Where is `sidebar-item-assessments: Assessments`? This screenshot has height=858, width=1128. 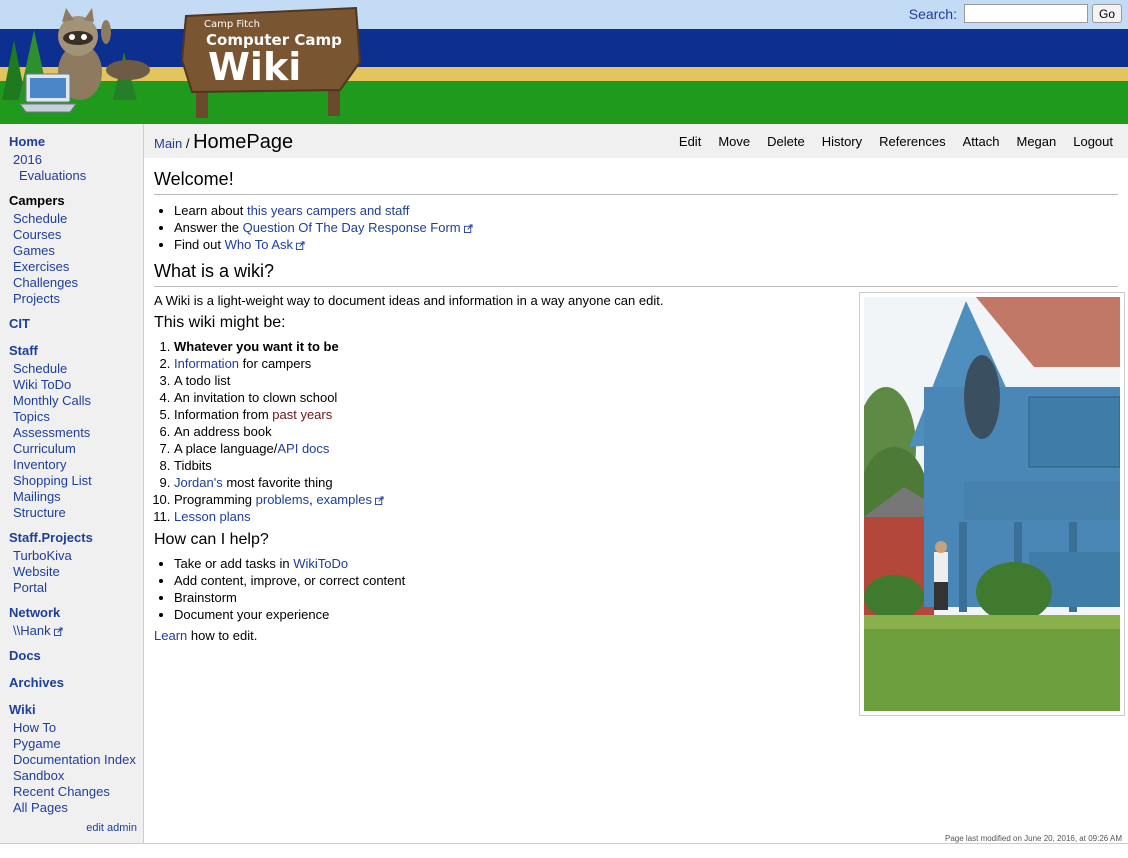
sidebar-item-assessments: Assessments is located at coordinates (51, 432).